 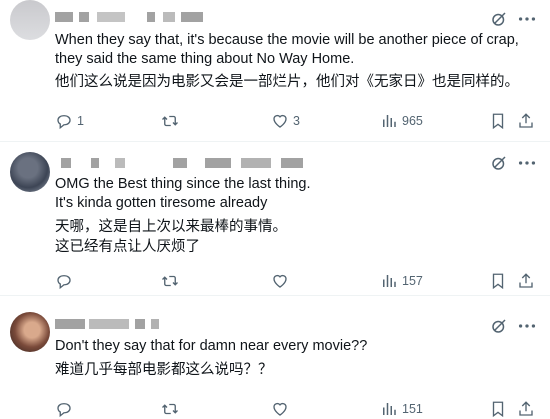 I want to click on post-translation: 难道几乎每部电影都这么说吗？？, so click(x=164, y=370).